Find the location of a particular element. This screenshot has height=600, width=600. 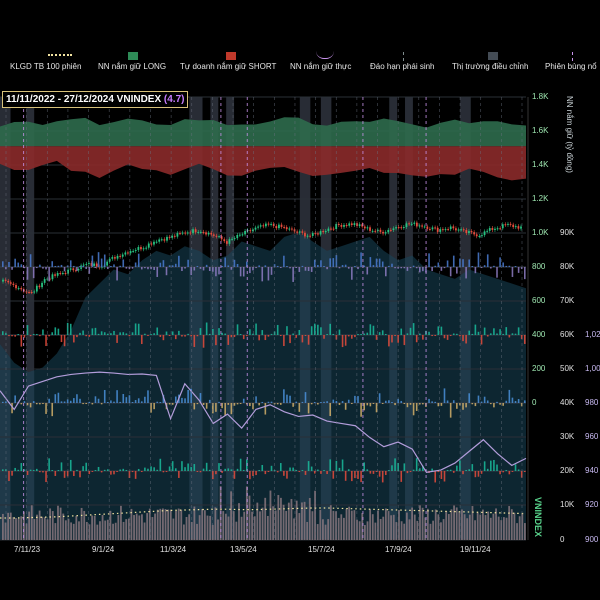

vnindex-side-label: VNINDEX is located at coordinates (538, 517).